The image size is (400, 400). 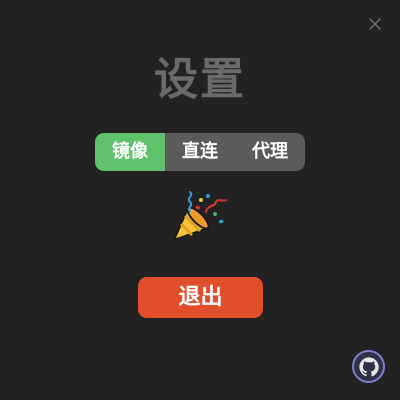 I want to click on exit-button: 退出, so click(x=200, y=297).